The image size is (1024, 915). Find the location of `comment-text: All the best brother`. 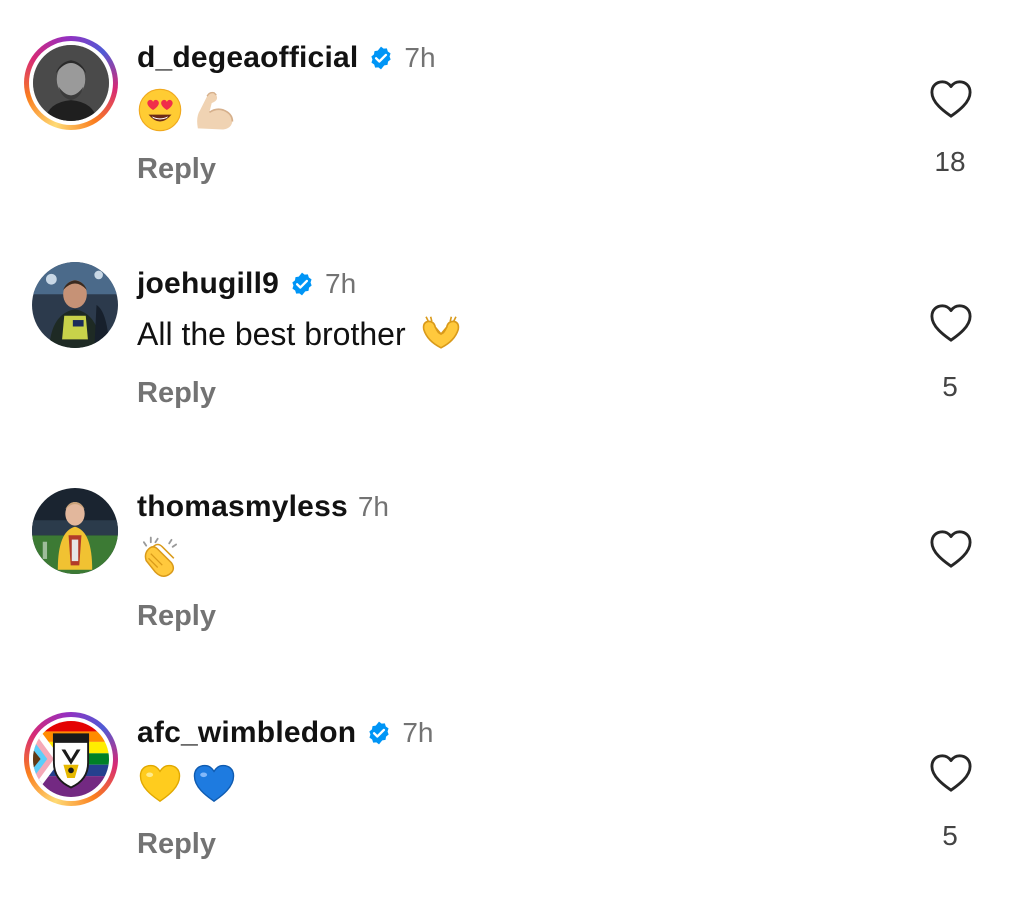

comment-text: All the best brother is located at coordinates (304, 334).